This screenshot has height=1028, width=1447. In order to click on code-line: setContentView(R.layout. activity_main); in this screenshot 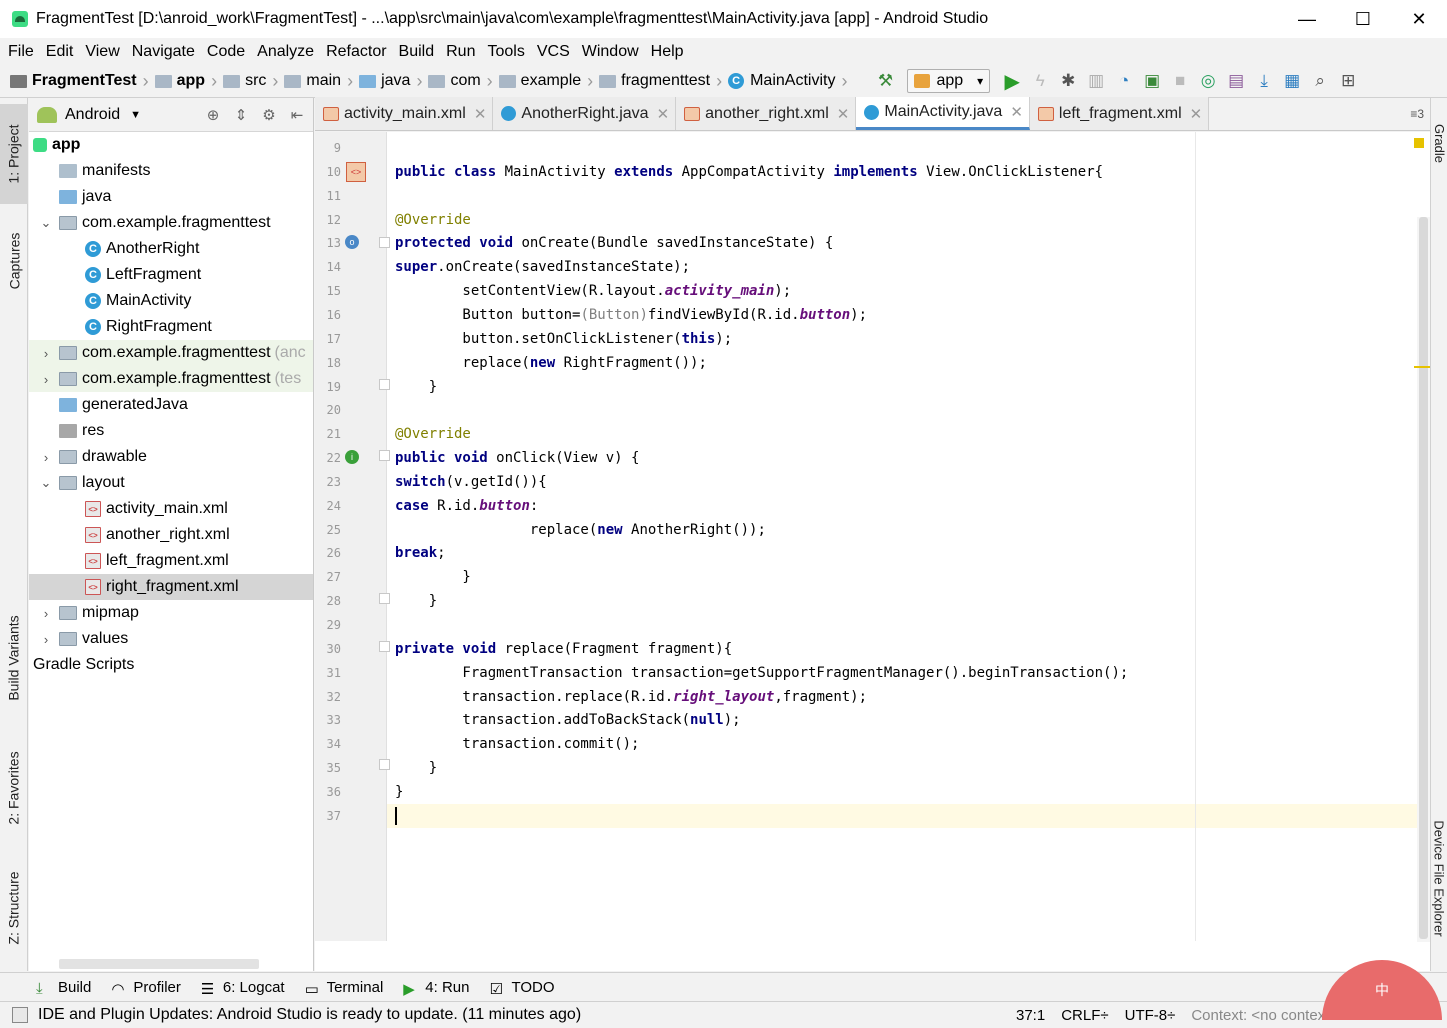, I will do `click(908, 291)`.